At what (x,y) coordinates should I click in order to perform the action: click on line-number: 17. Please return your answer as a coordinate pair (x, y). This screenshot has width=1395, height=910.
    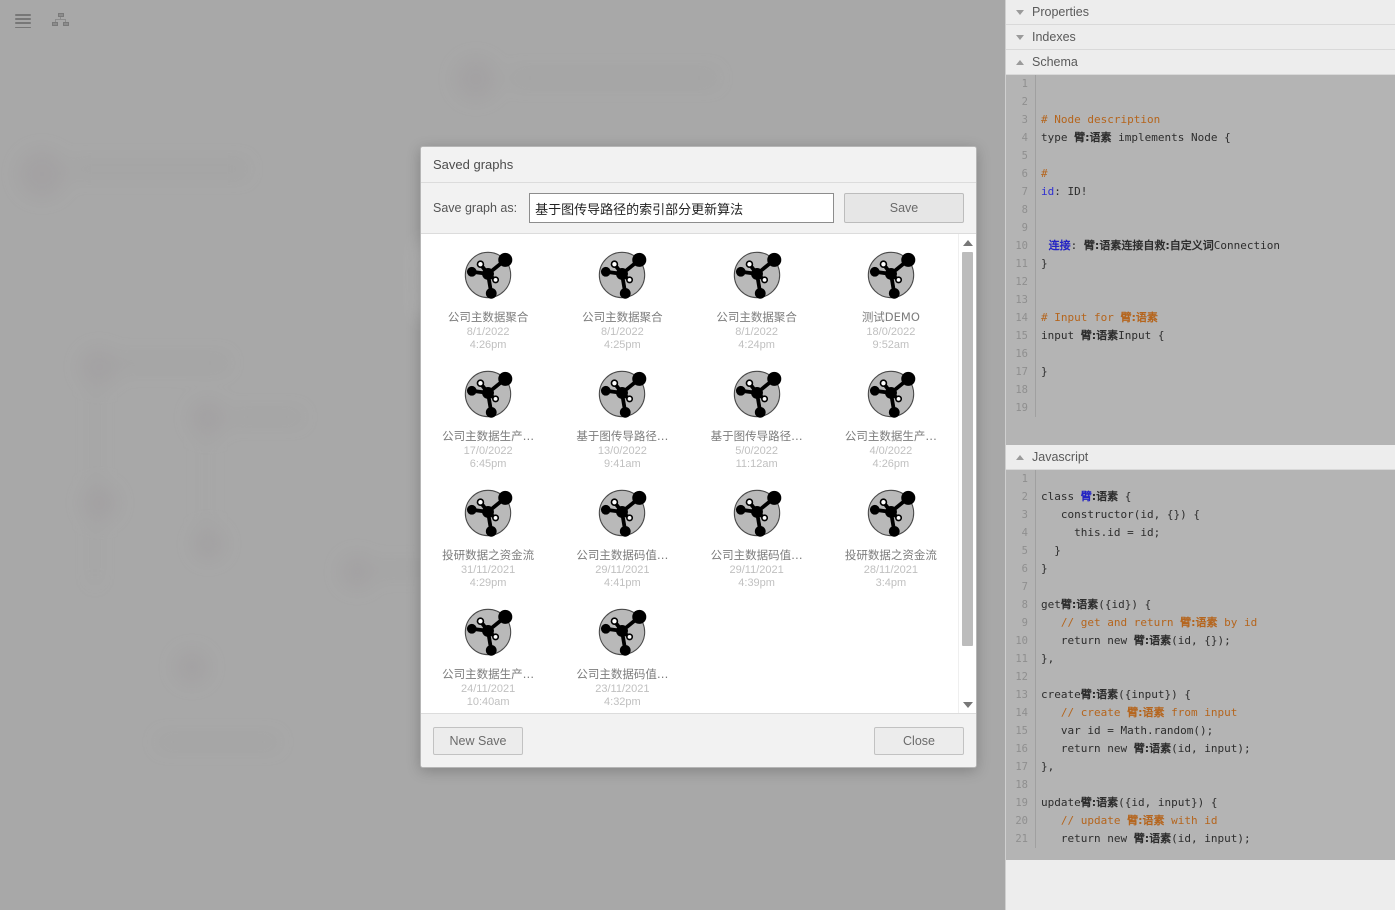
    Looking at the image, I should click on (1021, 767).